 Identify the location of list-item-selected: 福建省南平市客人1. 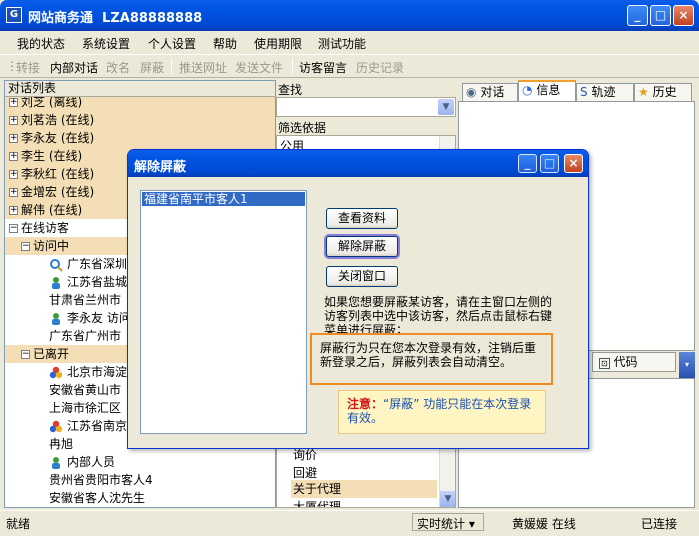
(223, 199).